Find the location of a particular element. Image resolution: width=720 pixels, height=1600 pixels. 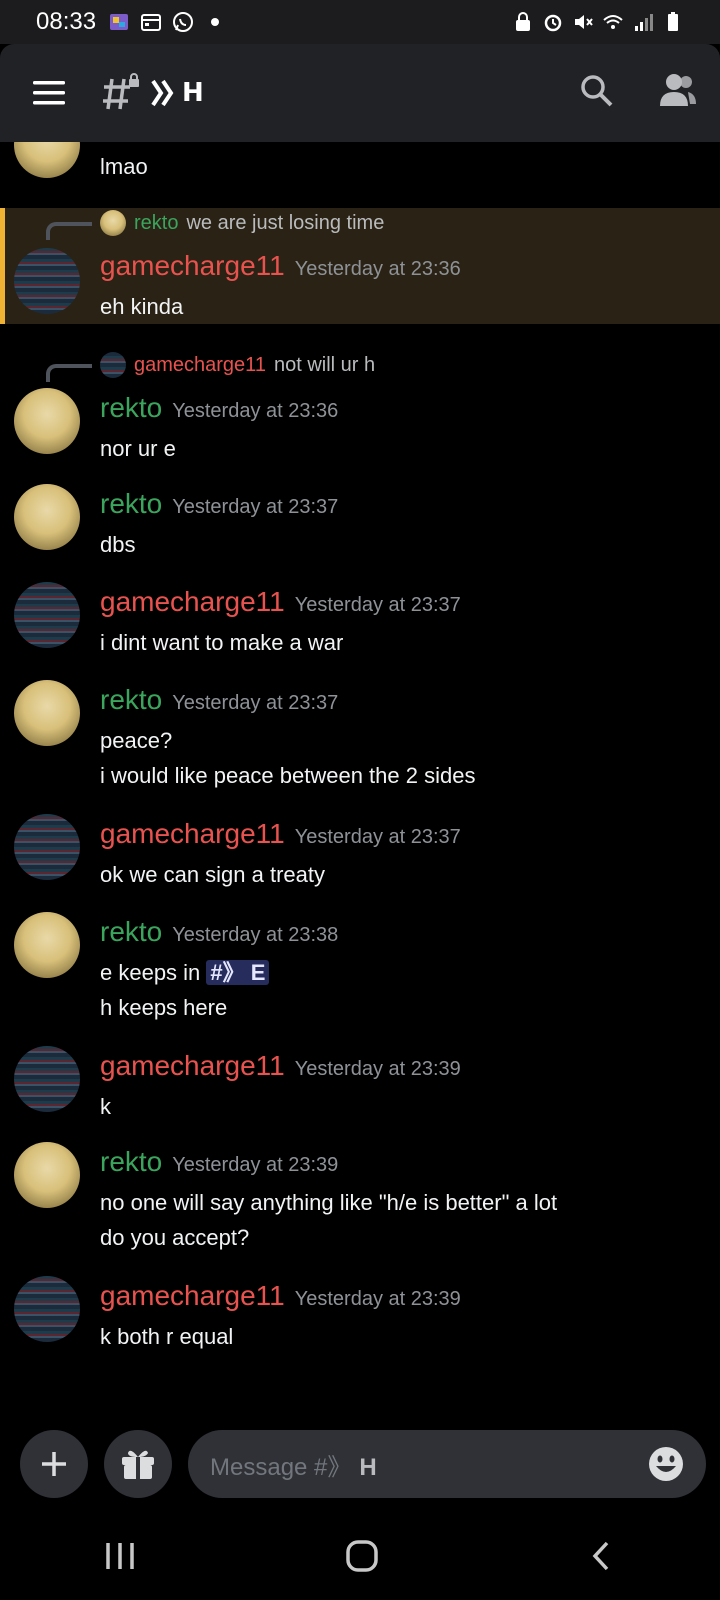

battery-icon is located at coordinates (673, 21).